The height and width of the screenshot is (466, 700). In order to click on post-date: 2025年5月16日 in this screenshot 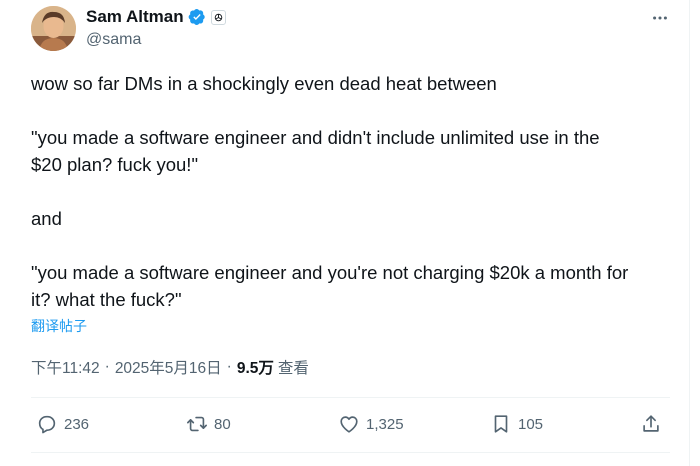, I will do `click(168, 367)`.